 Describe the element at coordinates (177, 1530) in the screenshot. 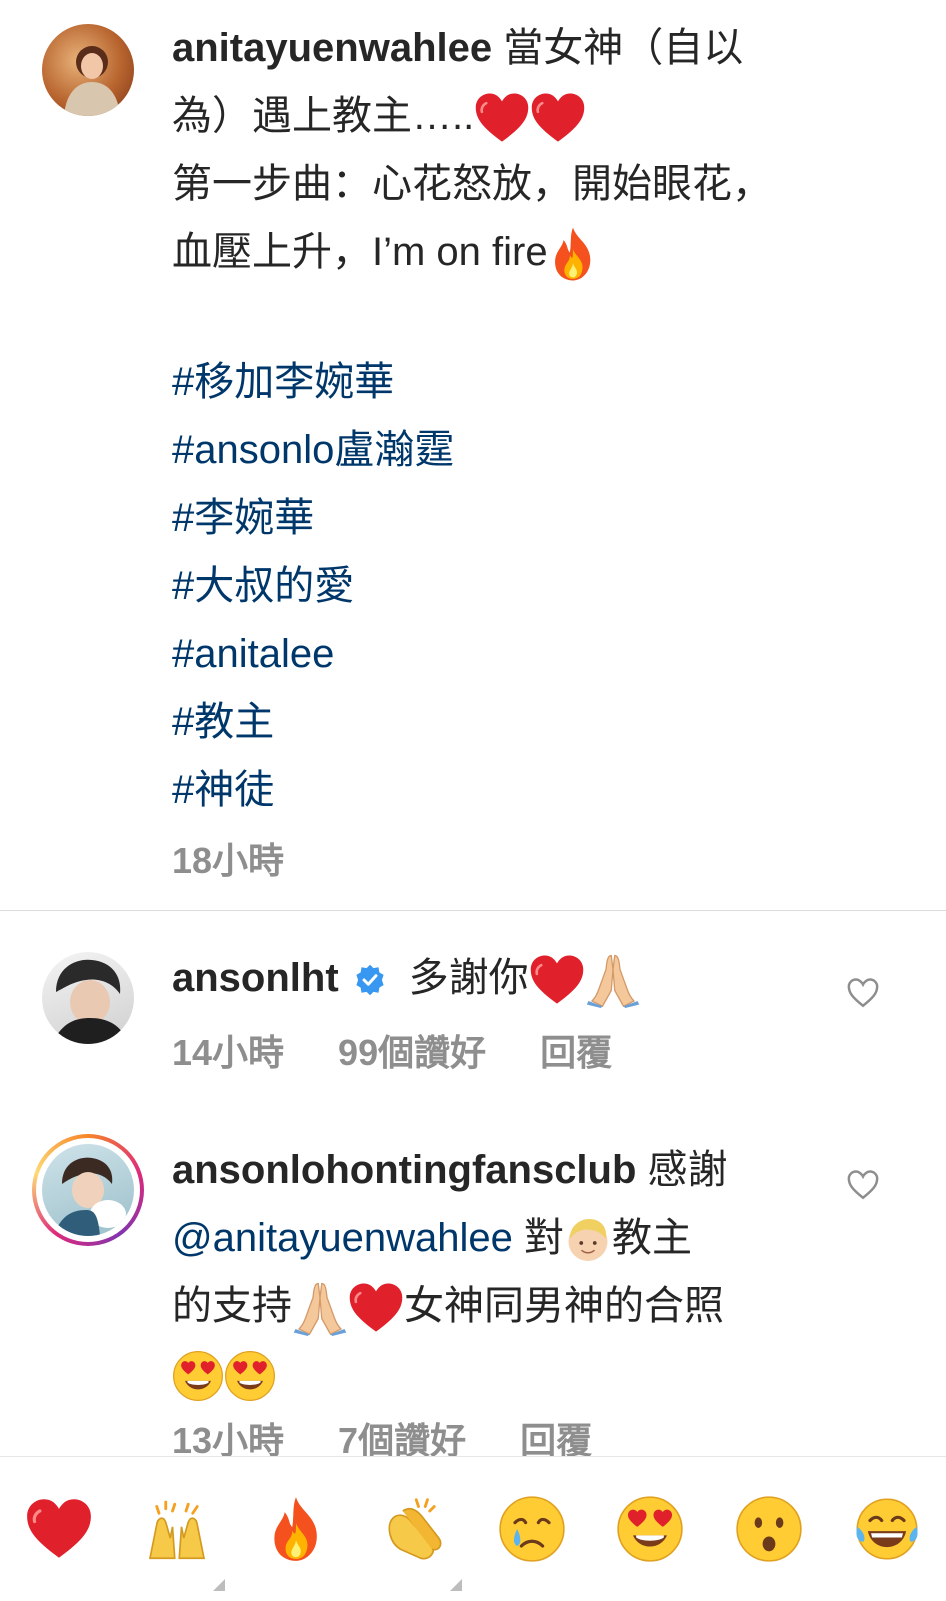

I see `raising-hands-icon` at that location.